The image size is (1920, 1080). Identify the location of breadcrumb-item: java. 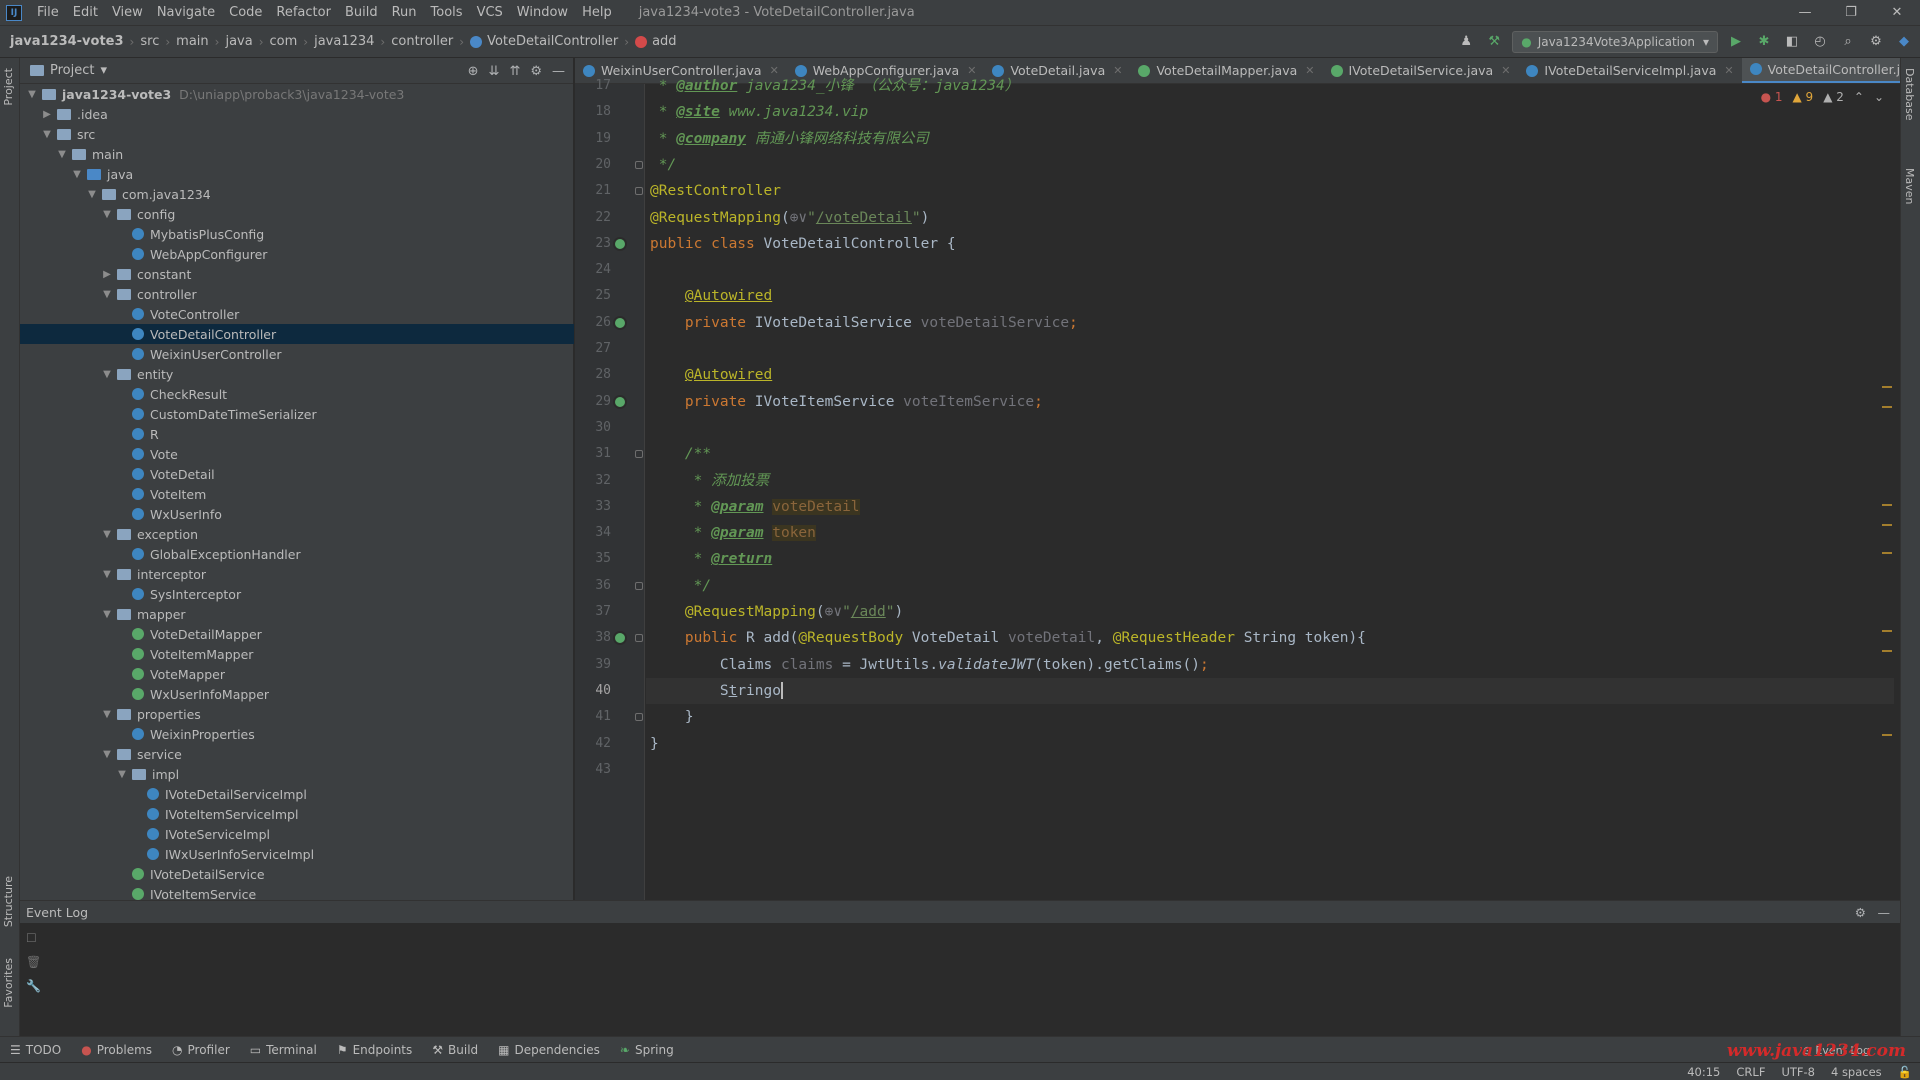
(238, 41).